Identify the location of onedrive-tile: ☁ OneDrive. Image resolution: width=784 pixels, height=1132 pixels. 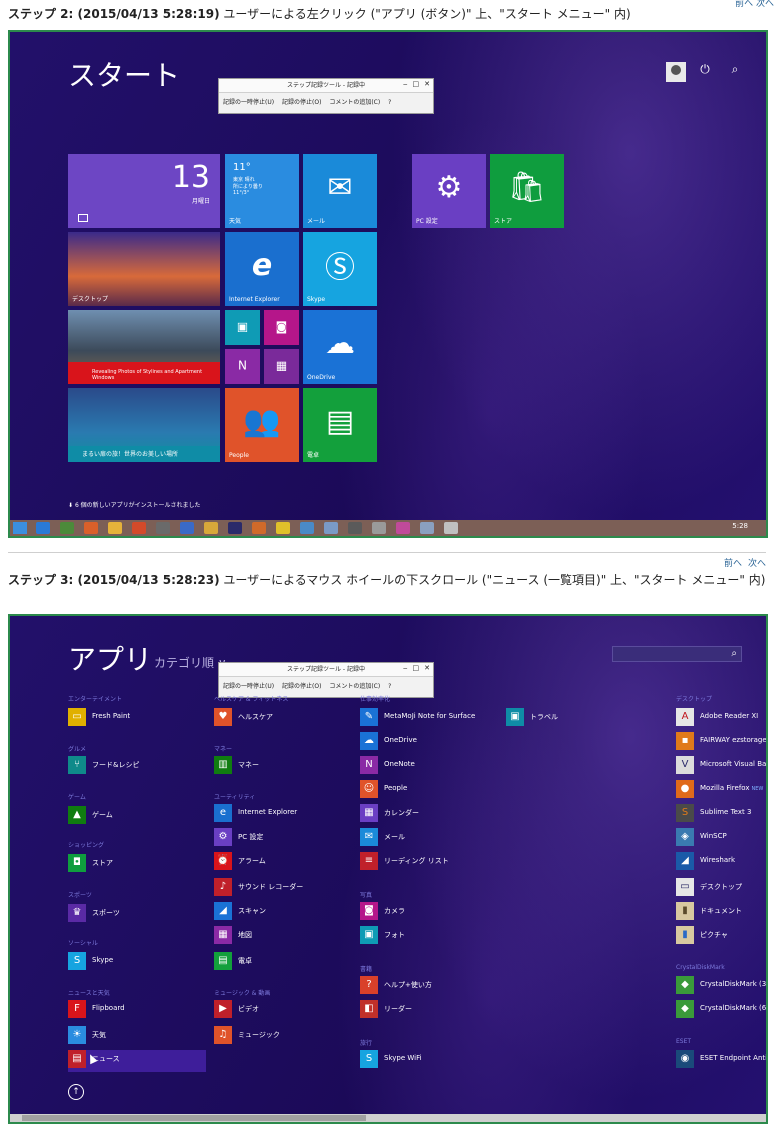
(340, 347).